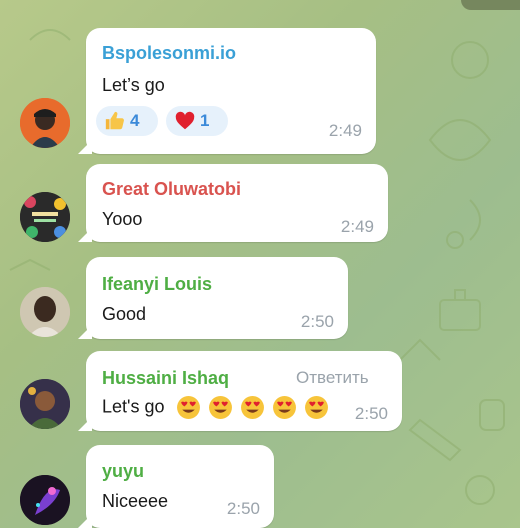 The image size is (520, 528). What do you see at coordinates (231, 91) in the screenshot?
I see `message-bubble: Bspolesonmi.io Let’s go 4 1 2:49` at bounding box center [231, 91].